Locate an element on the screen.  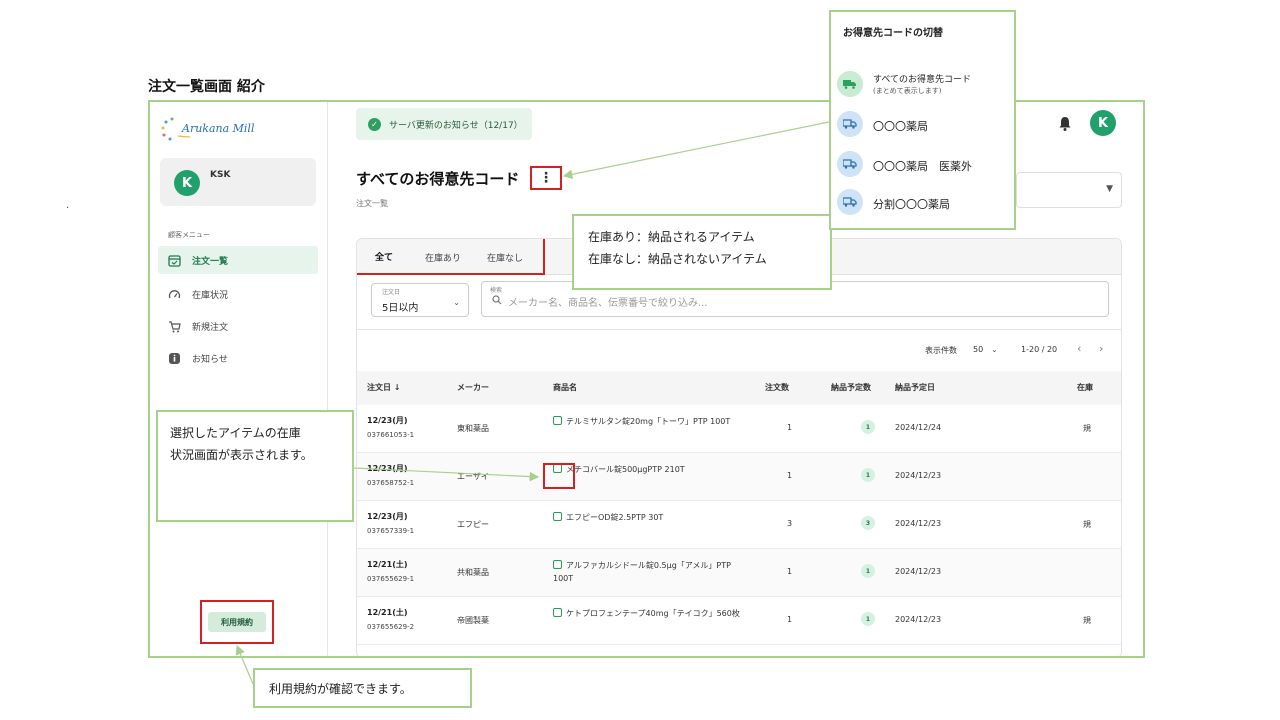
more-options-button: ⋮ is located at coordinates (546, 178).